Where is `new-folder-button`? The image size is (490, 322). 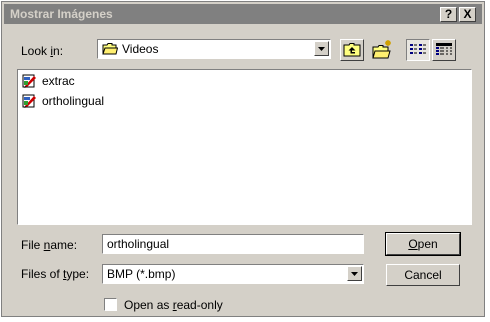
new-folder-button is located at coordinates (382, 50).